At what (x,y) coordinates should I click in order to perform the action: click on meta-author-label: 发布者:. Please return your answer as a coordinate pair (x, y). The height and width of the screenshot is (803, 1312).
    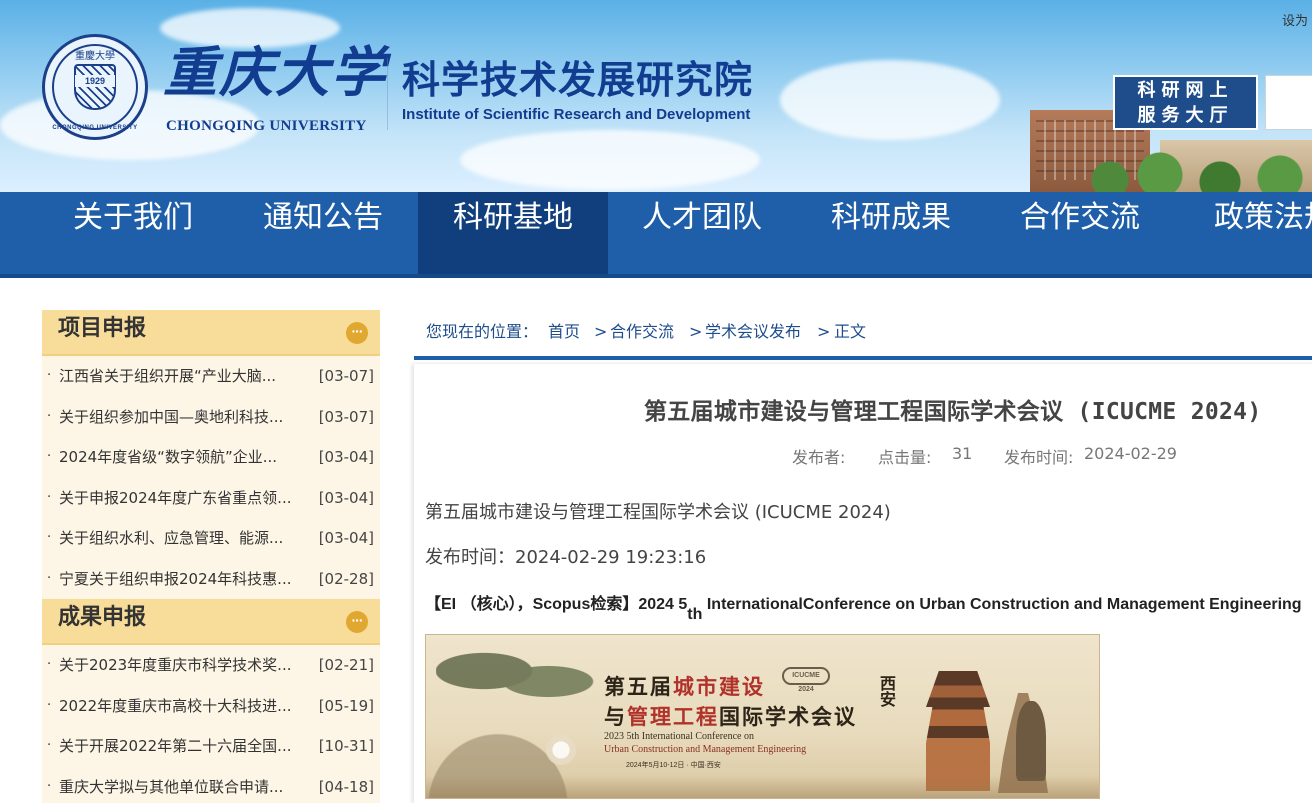
    Looking at the image, I should click on (819, 457).